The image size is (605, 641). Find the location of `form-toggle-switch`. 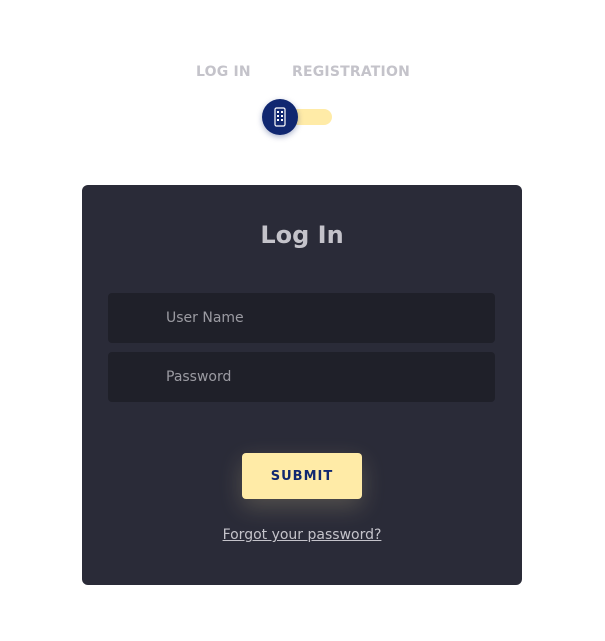

form-toggle-switch is located at coordinates (298, 117).